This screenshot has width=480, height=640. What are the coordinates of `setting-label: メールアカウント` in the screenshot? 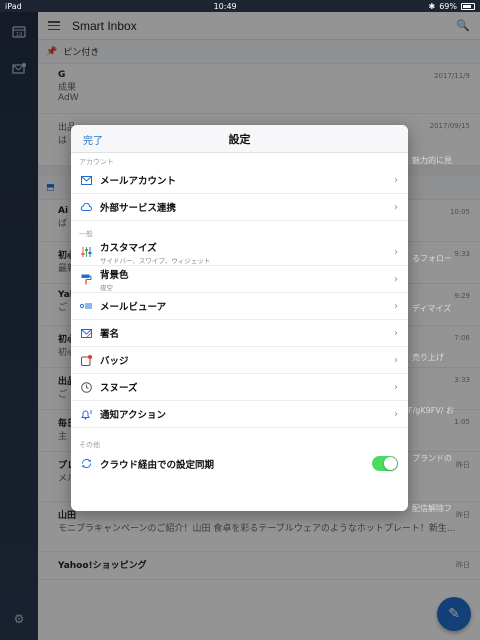 It's located at (138, 181).